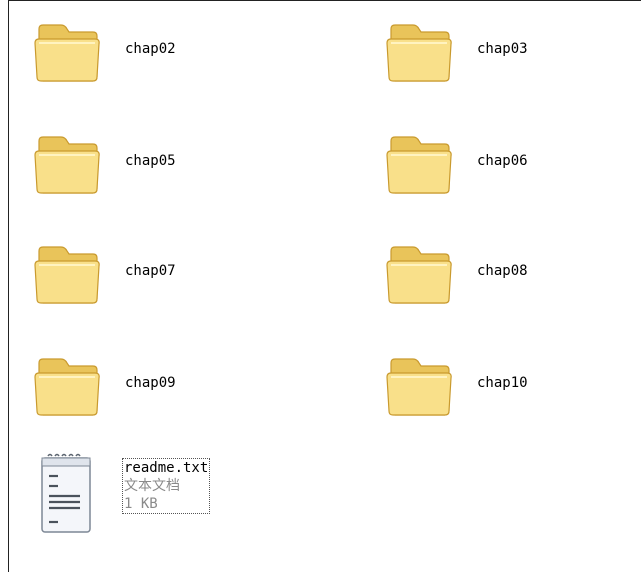  What do you see at coordinates (483, 59) in the screenshot?
I see `folder-item-chap03: chap03` at bounding box center [483, 59].